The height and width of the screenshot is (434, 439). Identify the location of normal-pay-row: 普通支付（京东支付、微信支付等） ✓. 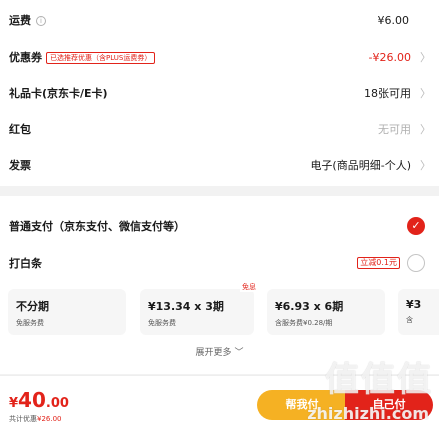
(219, 226).